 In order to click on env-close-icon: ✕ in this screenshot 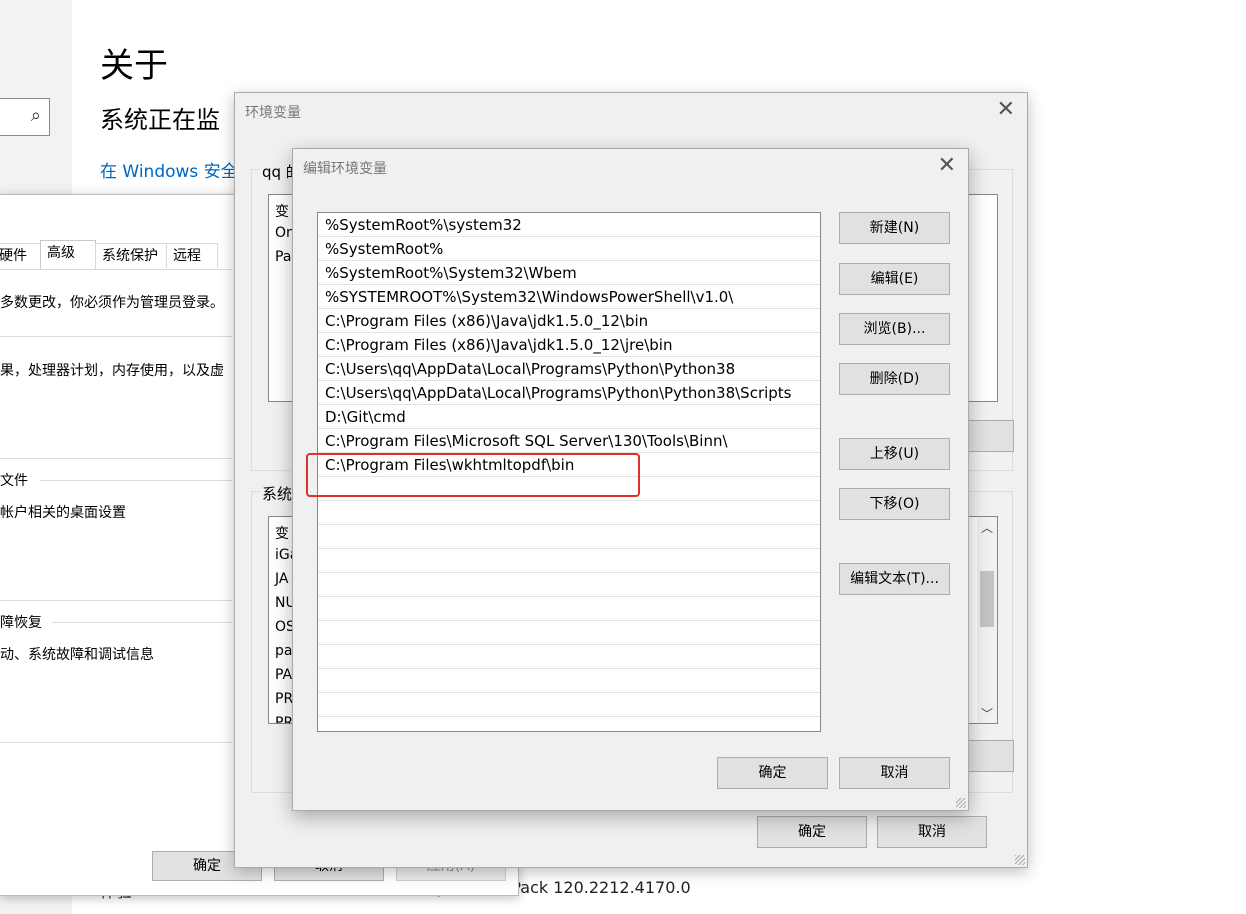, I will do `click(1006, 109)`.